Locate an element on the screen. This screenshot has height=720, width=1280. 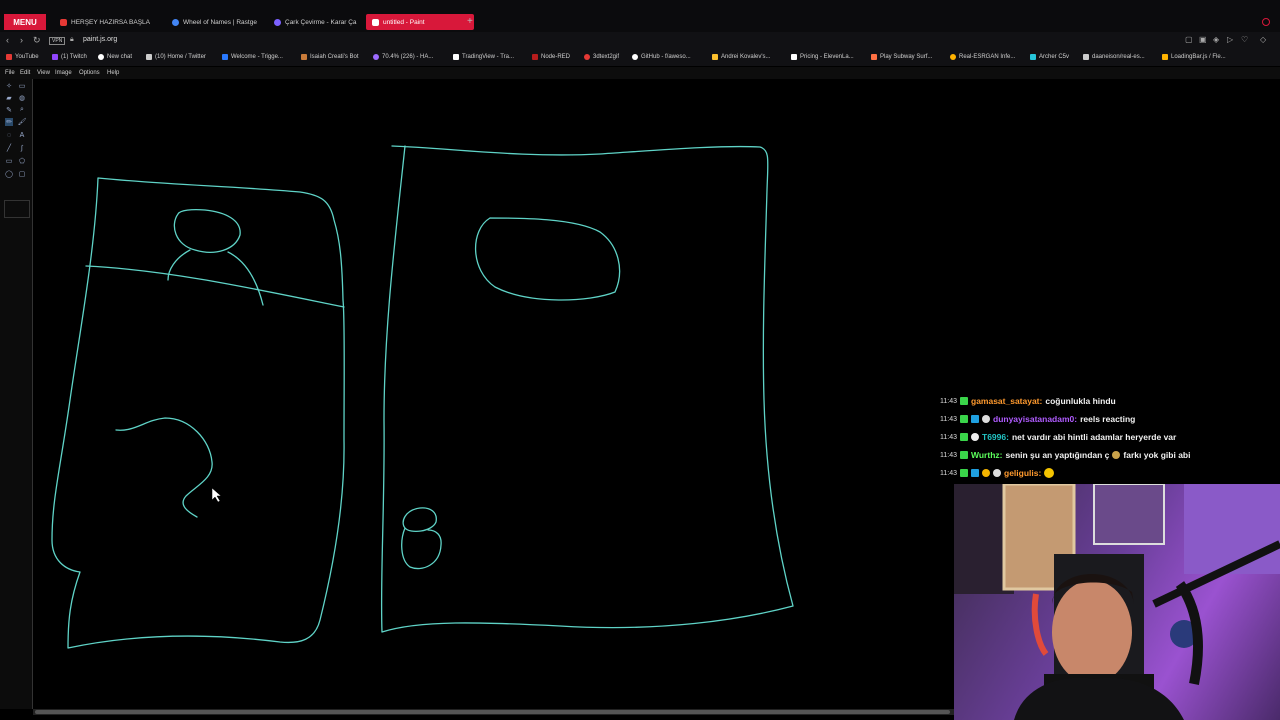
bookmark-youtube: YouTube is located at coordinates (22, 57).